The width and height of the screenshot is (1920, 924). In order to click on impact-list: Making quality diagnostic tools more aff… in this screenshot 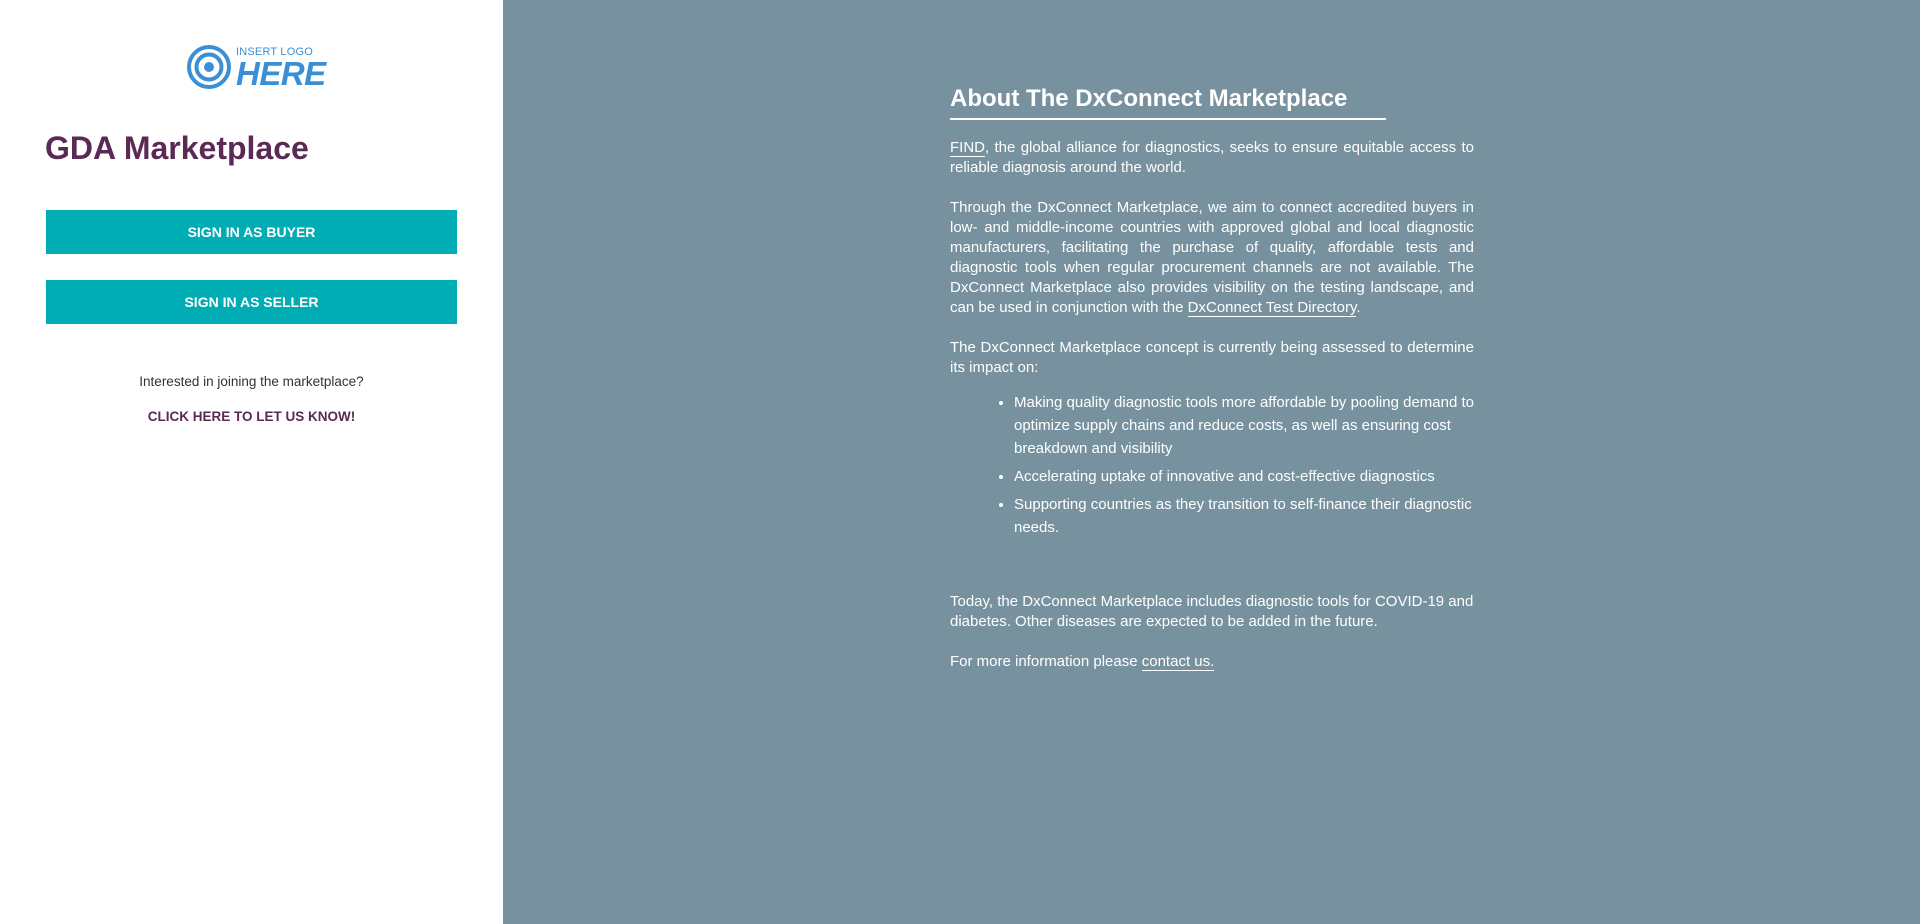, I will do `click(1212, 465)`.